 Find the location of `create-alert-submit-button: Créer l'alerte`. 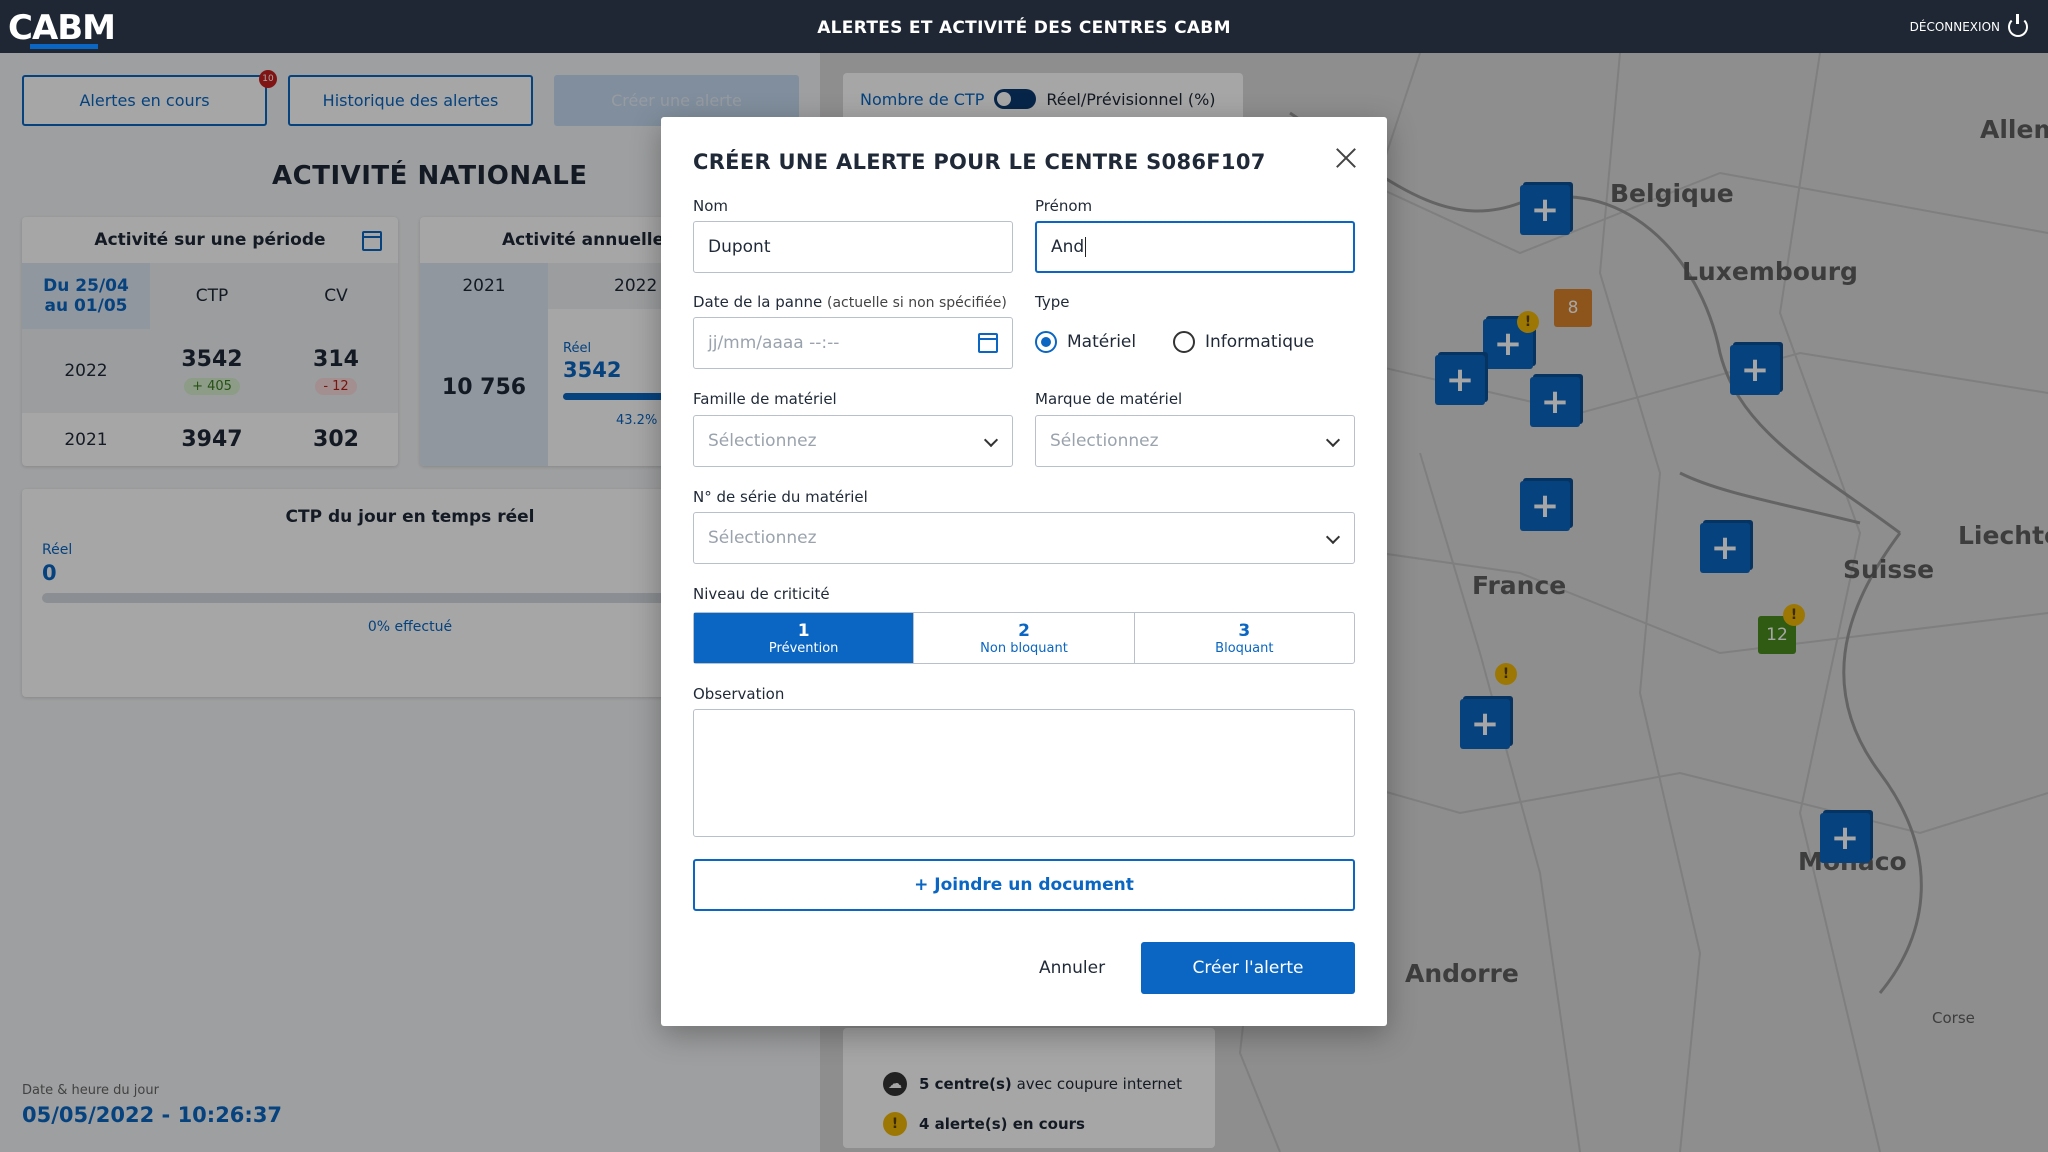

create-alert-submit-button: Créer l'alerte is located at coordinates (1248, 968).